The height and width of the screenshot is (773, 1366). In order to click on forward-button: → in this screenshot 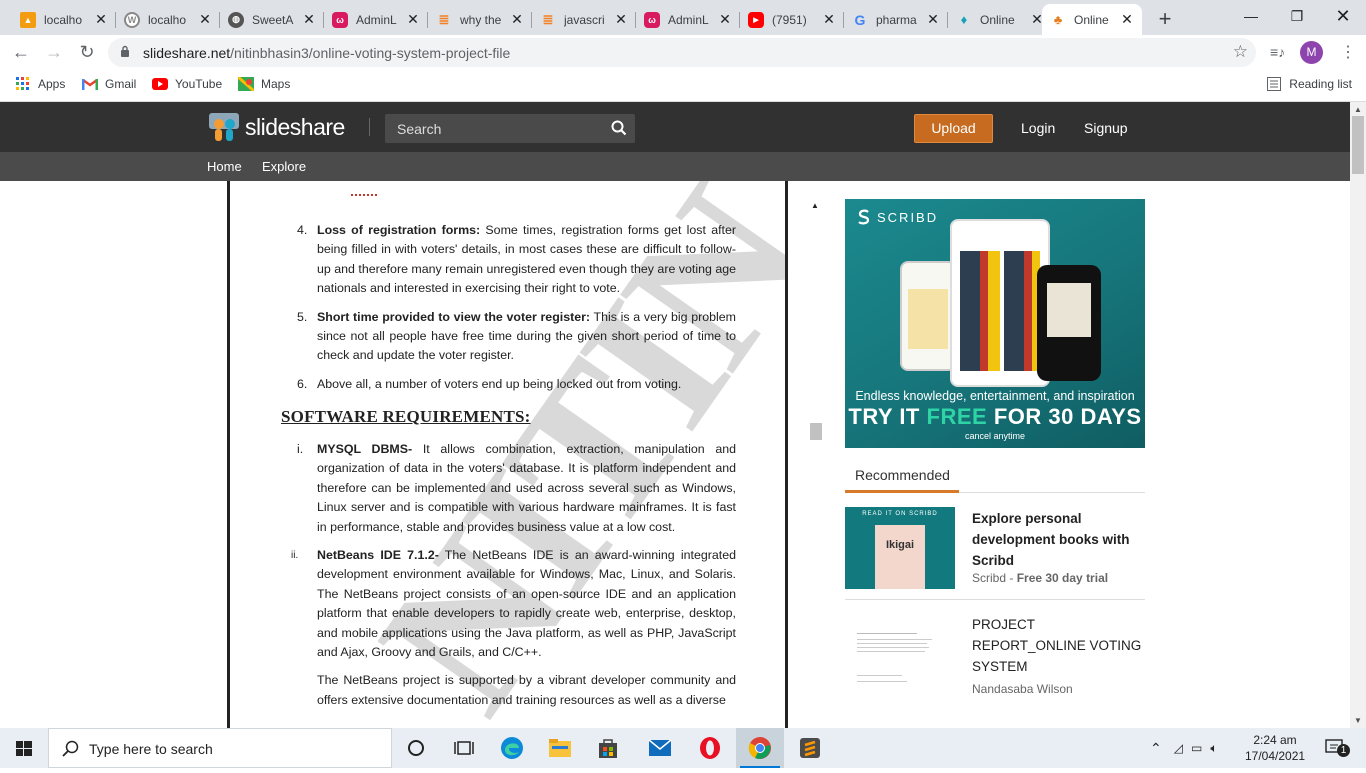, I will do `click(54, 52)`.